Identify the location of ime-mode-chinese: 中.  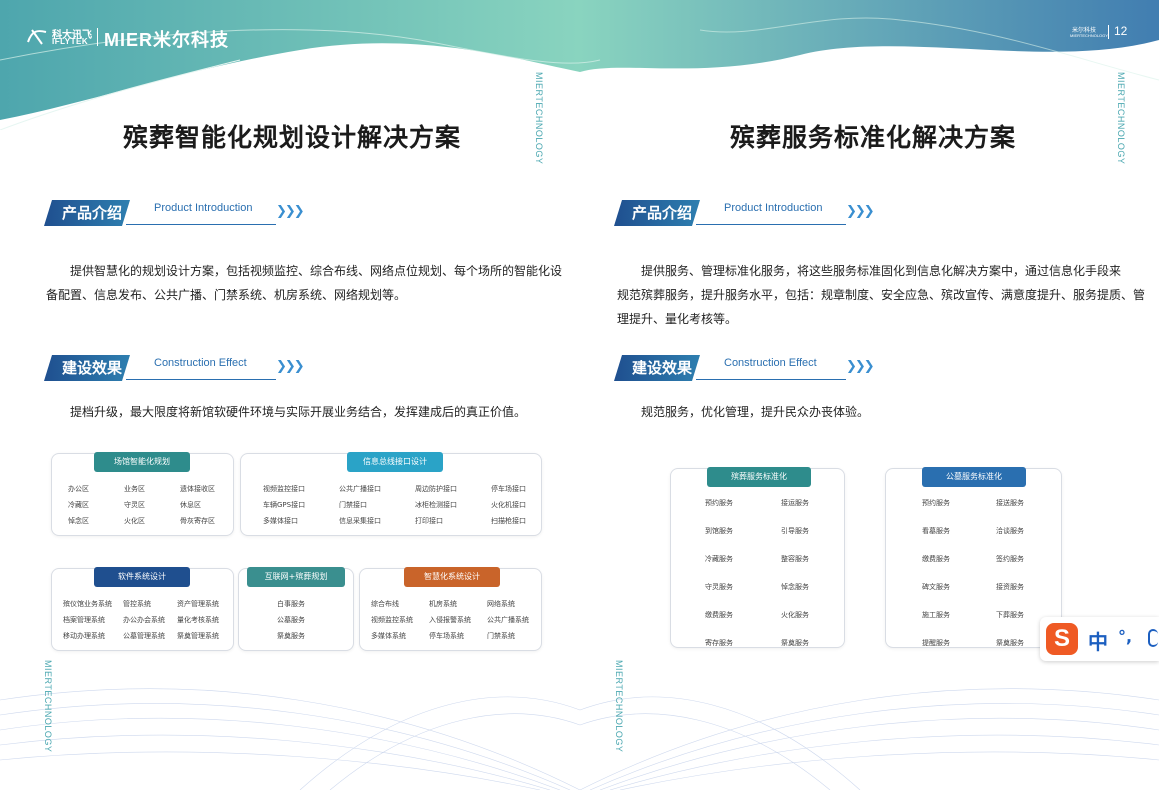
(1098, 640).